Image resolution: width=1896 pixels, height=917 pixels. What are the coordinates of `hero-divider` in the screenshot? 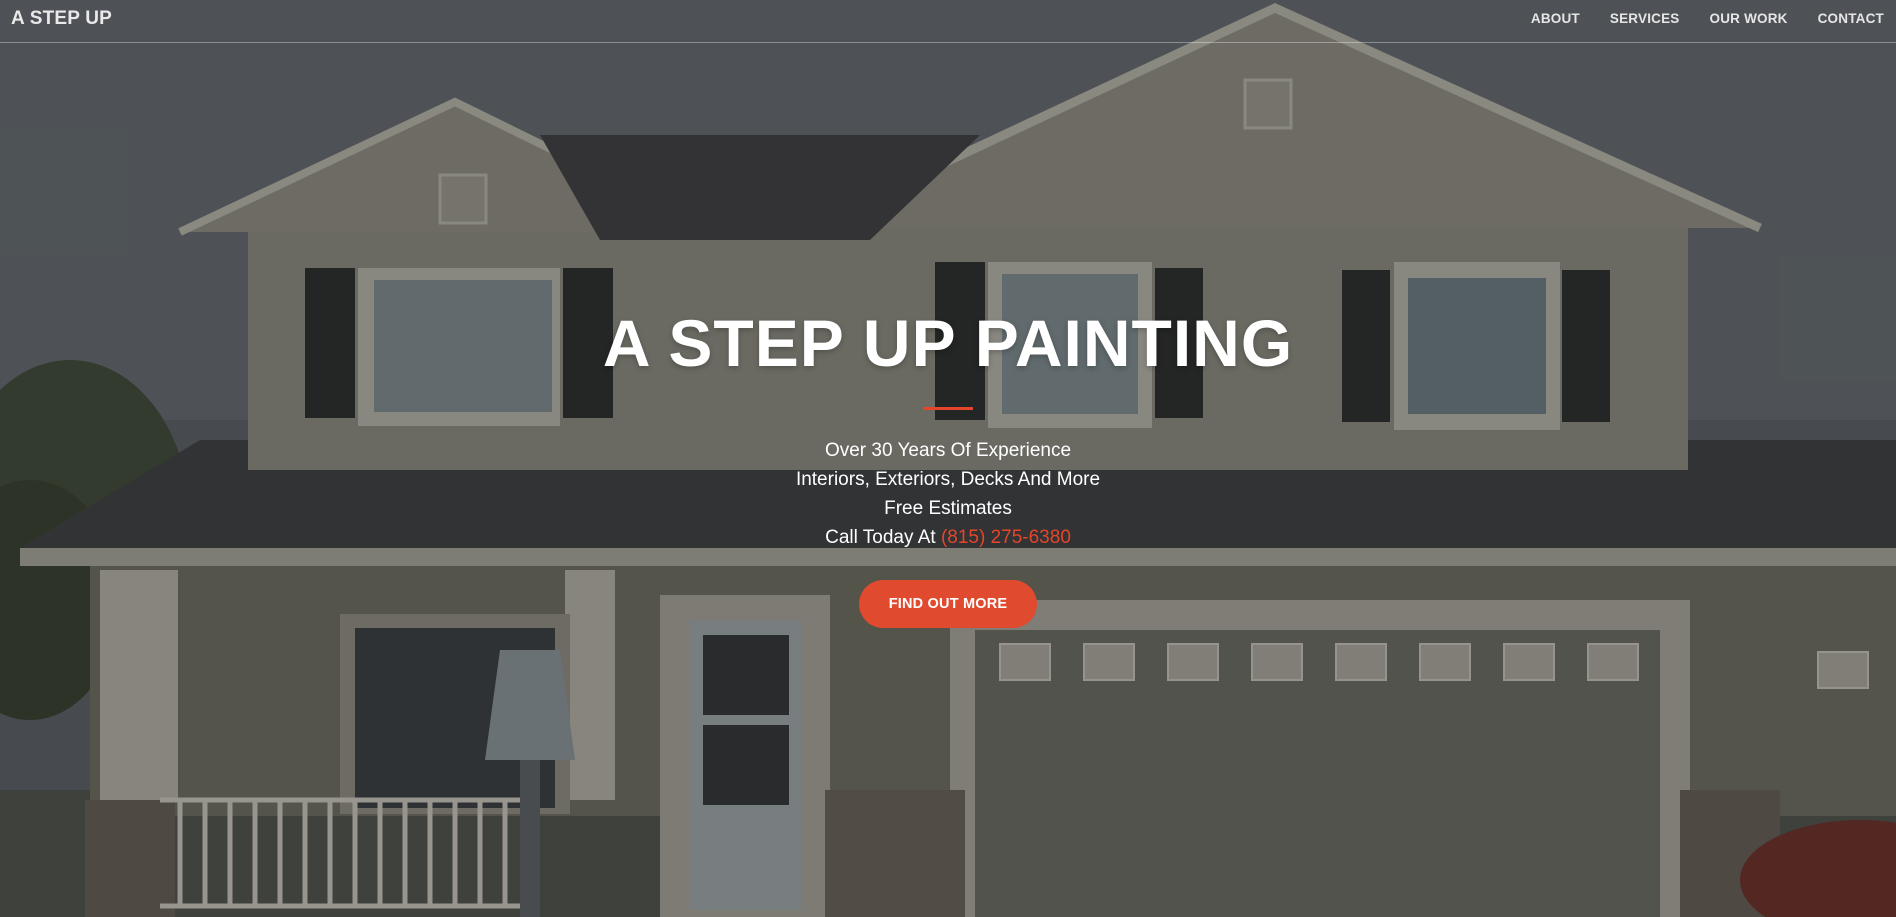 It's located at (948, 408).